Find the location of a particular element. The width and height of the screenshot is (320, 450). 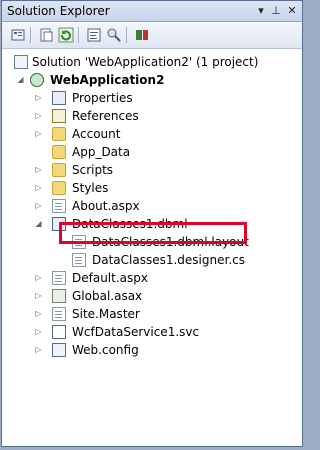

pin-icon: ⊥ is located at coordinates (276, 11).